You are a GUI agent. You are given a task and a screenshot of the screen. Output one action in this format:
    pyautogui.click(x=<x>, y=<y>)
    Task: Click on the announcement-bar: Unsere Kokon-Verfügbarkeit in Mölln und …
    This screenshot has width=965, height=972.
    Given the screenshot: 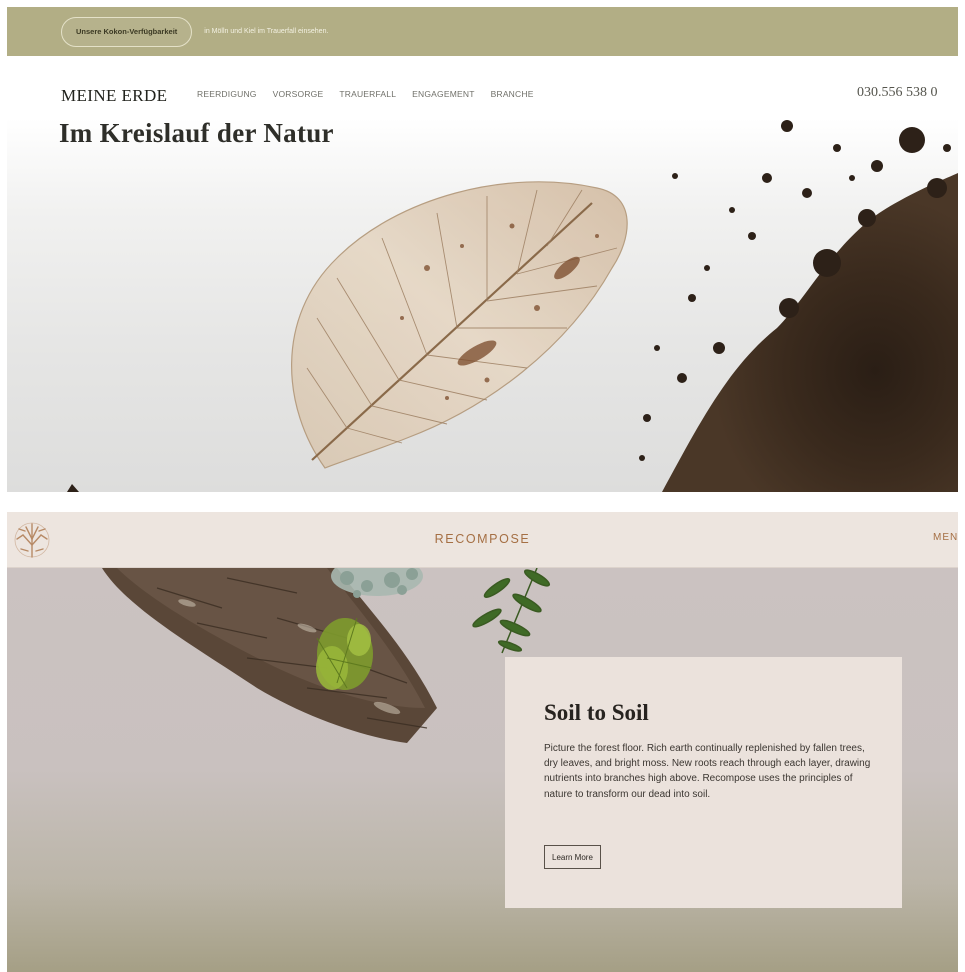 What is the action you would take?
    pyautogui.click(x=482, y=31)
    